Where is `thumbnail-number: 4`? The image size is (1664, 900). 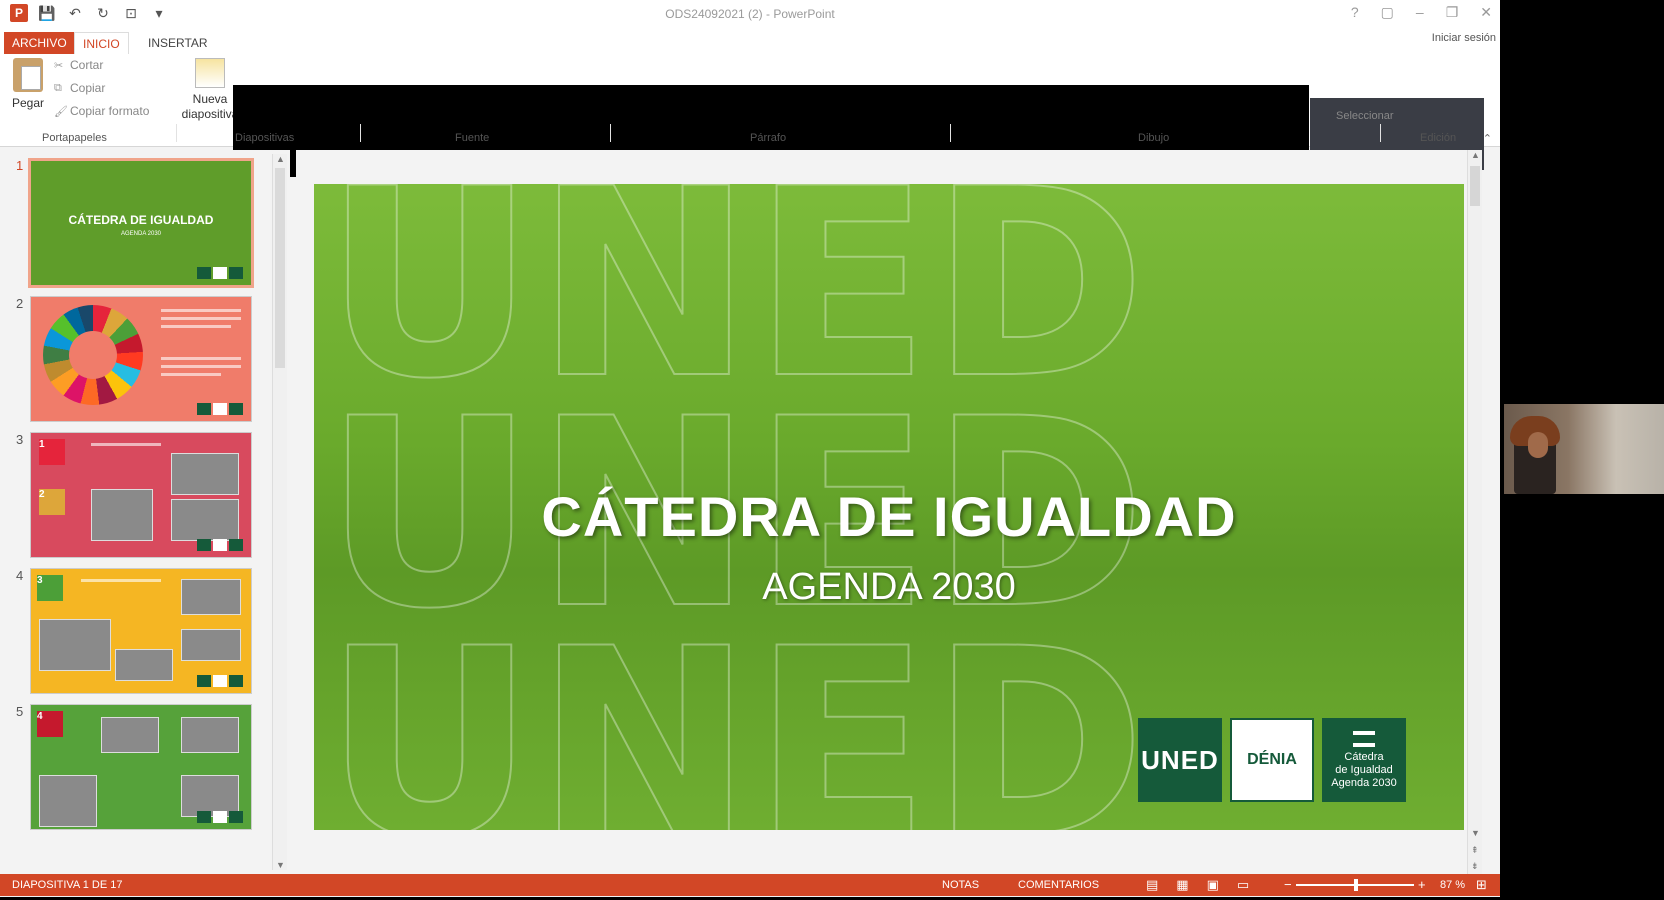 thumbnail-number: 4 is located at coordinates (20, 575).